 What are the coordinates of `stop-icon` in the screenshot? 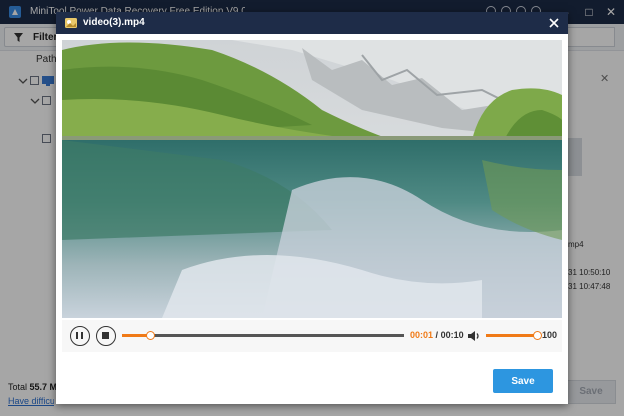 It's located at (105, 335).